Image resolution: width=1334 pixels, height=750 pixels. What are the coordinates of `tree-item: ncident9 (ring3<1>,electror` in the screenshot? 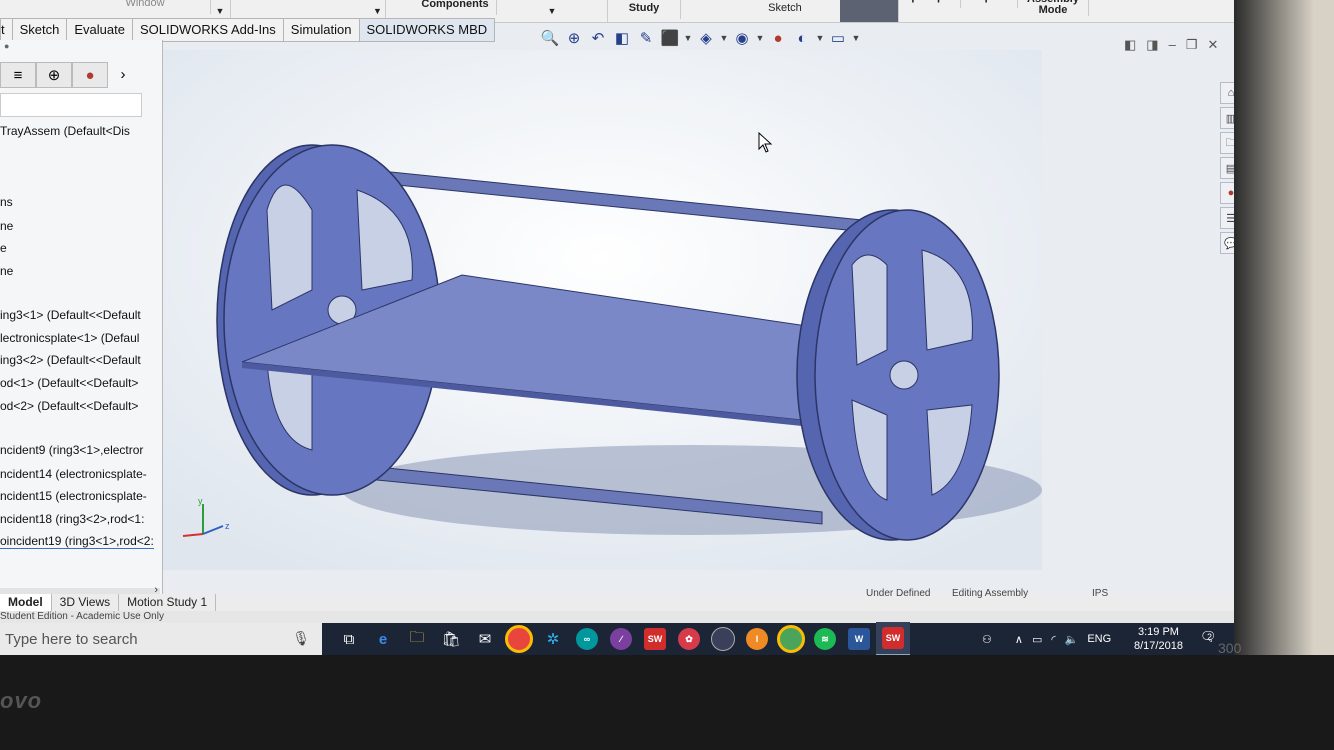 It's located at (71, 450).